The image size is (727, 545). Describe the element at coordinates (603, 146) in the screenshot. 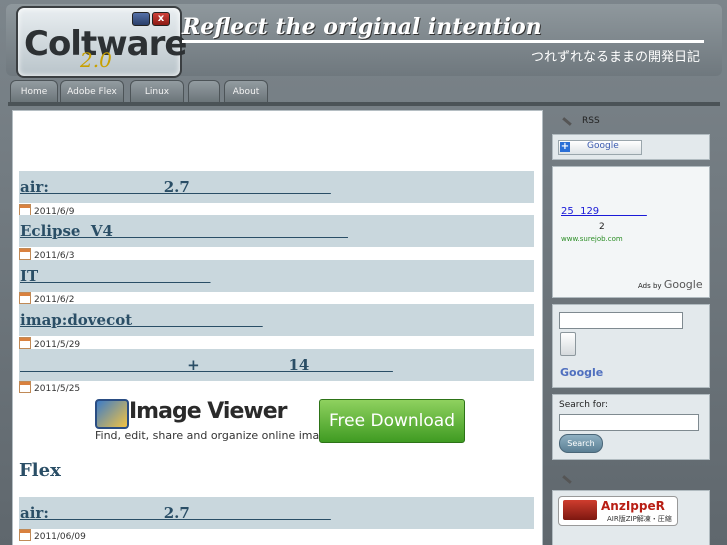

I see `google-add-label: Google` at that location.